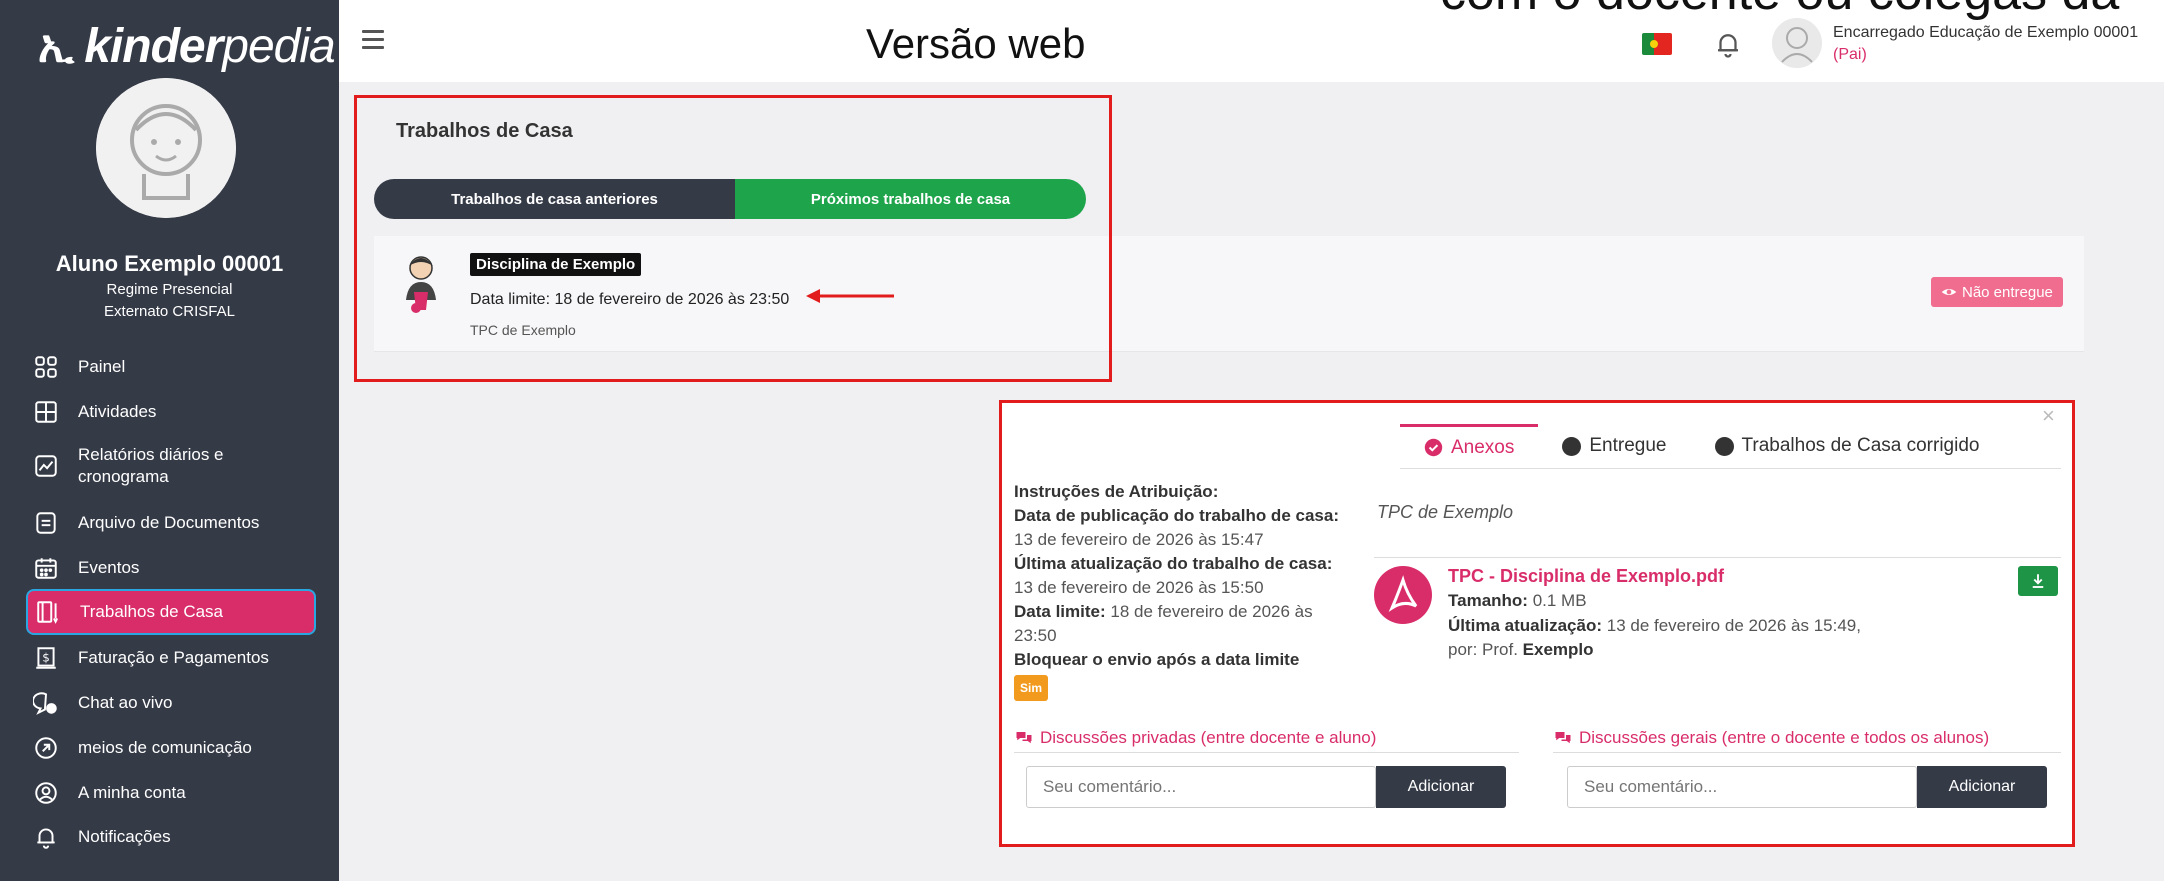 The height and width of the screenshot is (881, 2164). I want to click on logo-mark-icon: ኢ, so click(56, 46).